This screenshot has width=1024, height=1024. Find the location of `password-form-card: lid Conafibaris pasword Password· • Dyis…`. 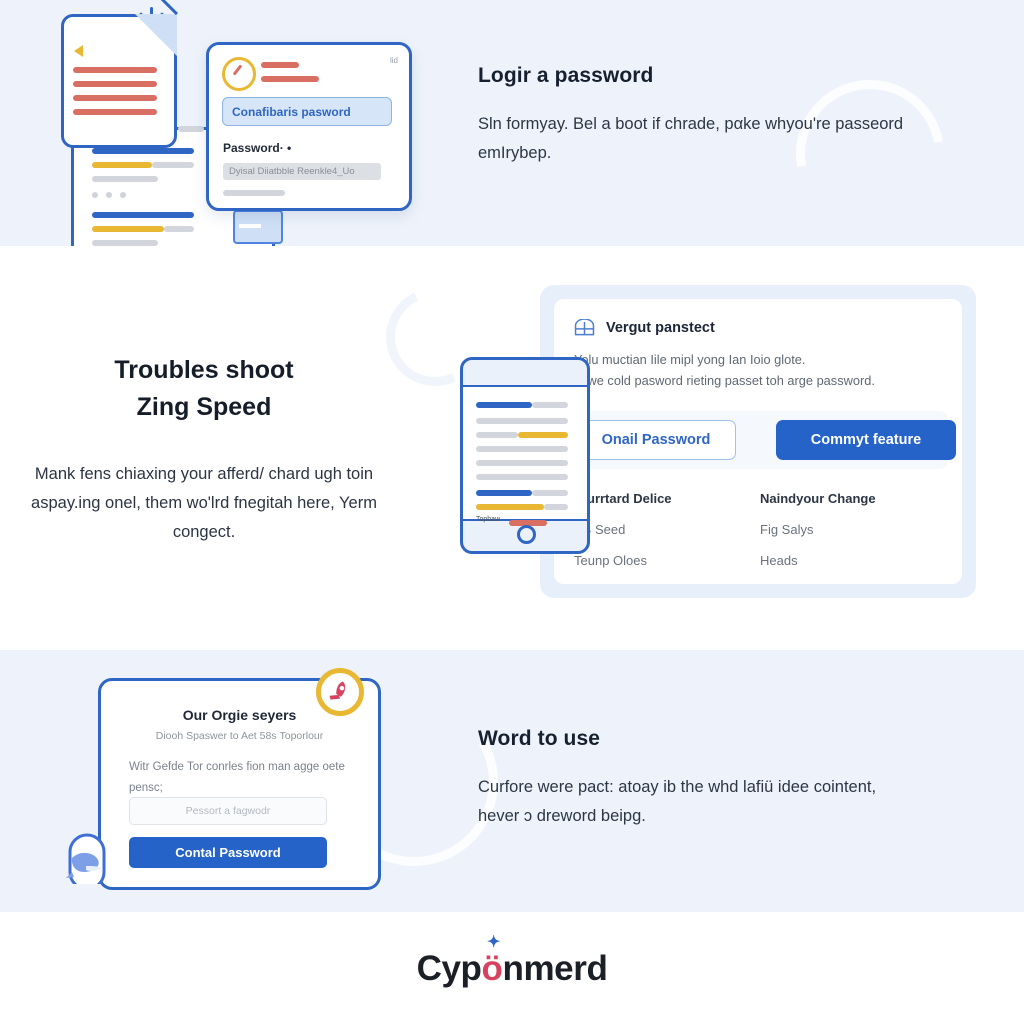

password-form-card: lid Conafibaris pasword Password· • Dyis… is located at coordinates (309, 126).